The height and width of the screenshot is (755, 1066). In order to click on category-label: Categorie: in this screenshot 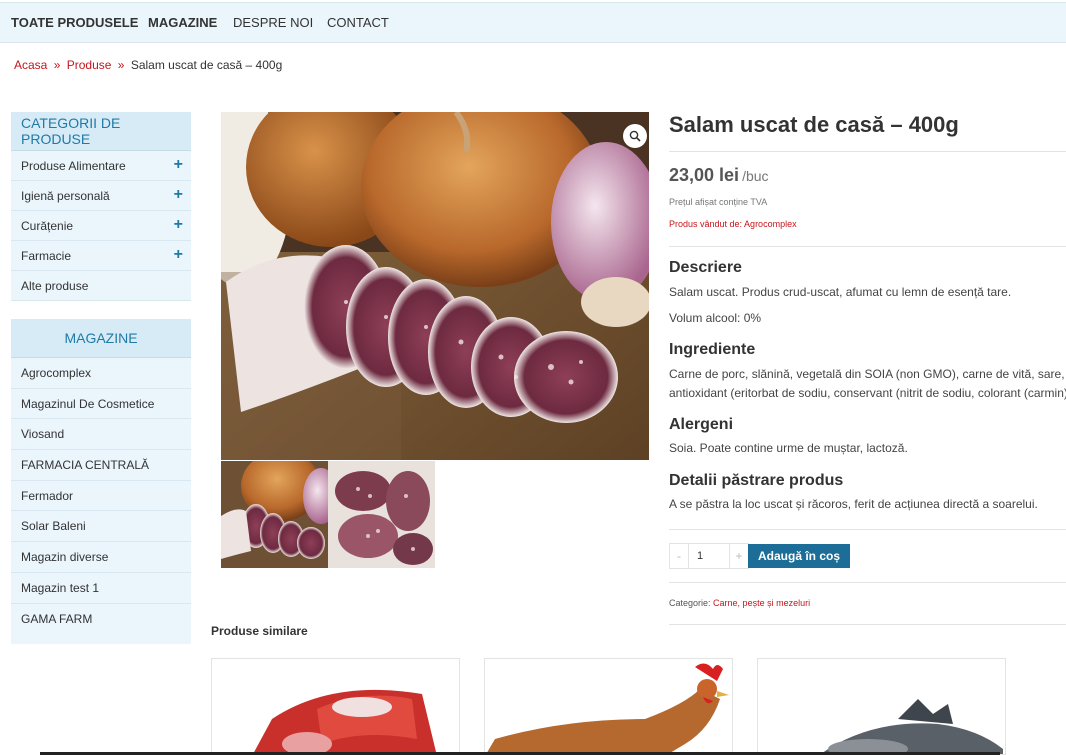, I will do `click(690, 603)`.